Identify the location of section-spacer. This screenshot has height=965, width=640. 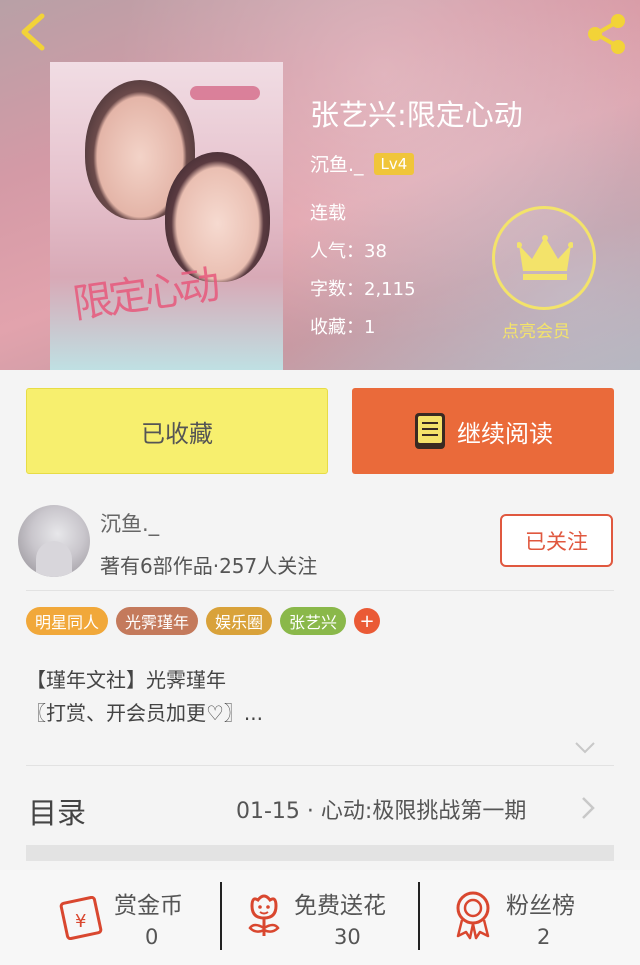
(320, 853).